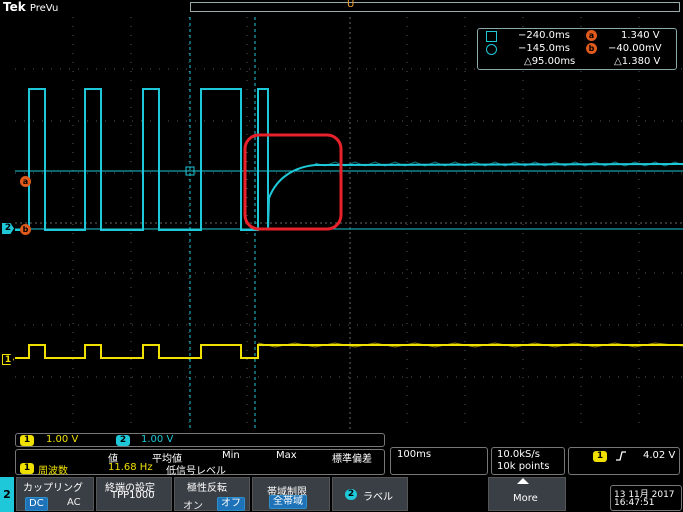 This screenshot has width=683, height=512. Describe the element at coordinates (349, 351) in the screenshot. I see `ch1-waveform` at that location.